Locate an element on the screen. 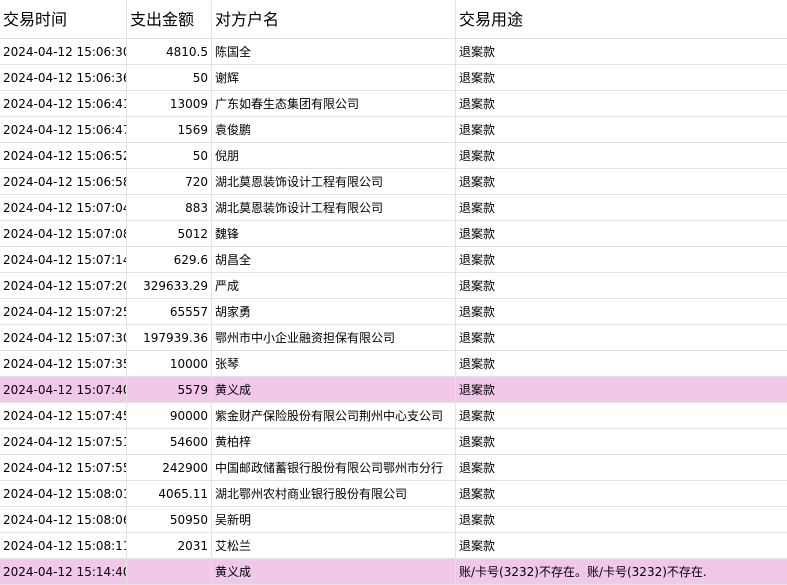 The height and width of the screenshot is (585, 787). cell-amount: 10000 is located at coordinates (169, 363).